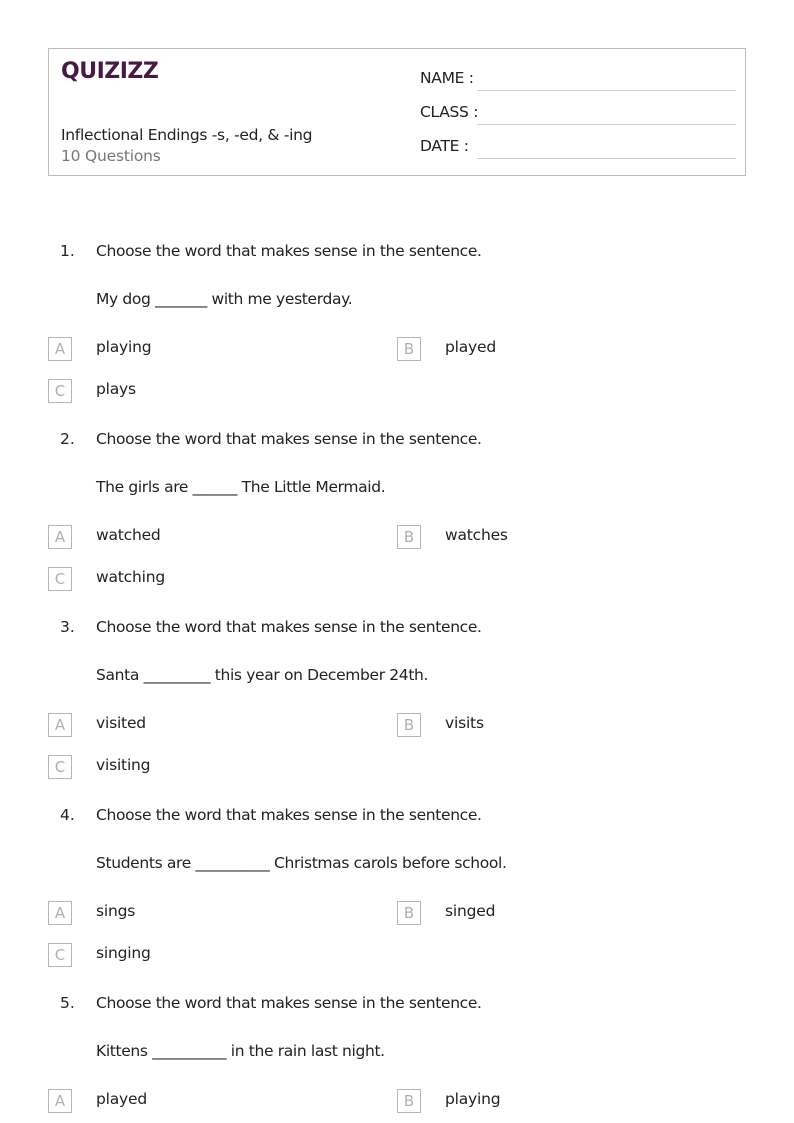  Describe the element at coordinates (187, 135) in the screenshot. I see `worksheet-title: Inflectional Endings -s, -ed, & -ing` at that location.